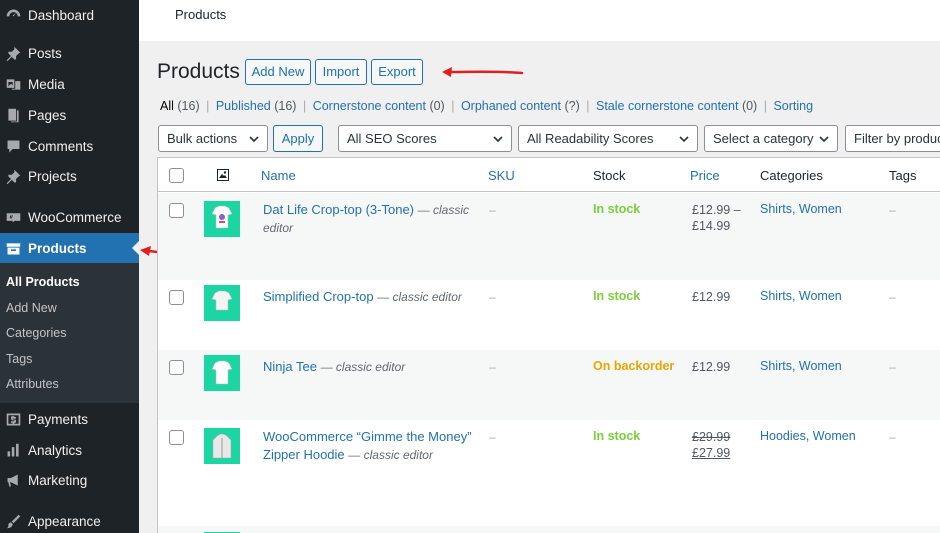 Image resolution: width=940 pixels, height=533 pixels. I want to click on view-stale-cornerstone: Stale cornerstone content, so click(667, 106).